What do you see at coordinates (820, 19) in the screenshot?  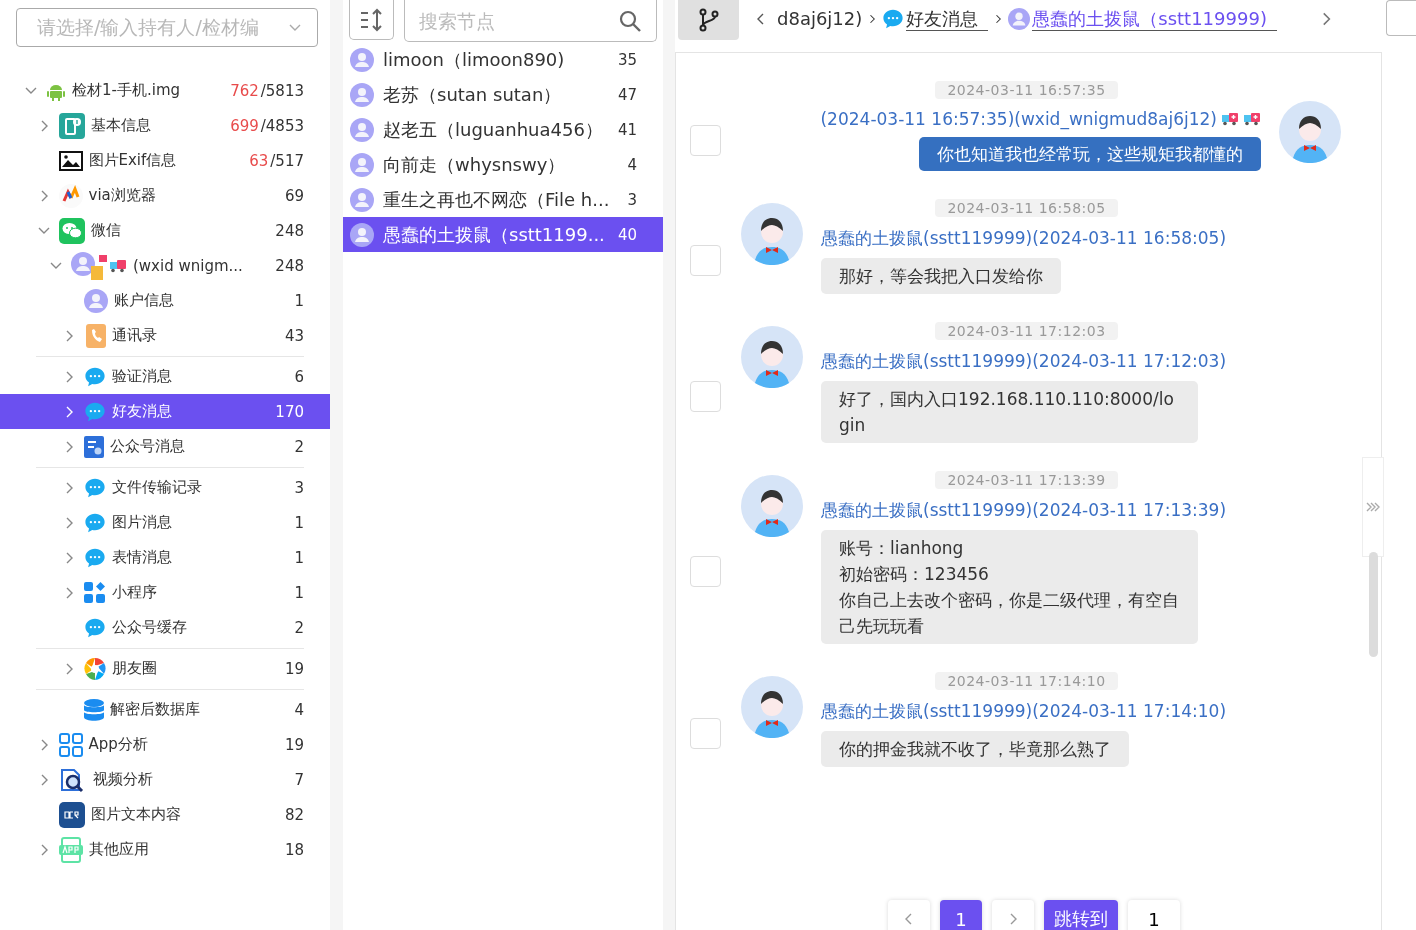 I see `breadcrumb-item: d8aj6j12)` at bounding box center [820, 19].